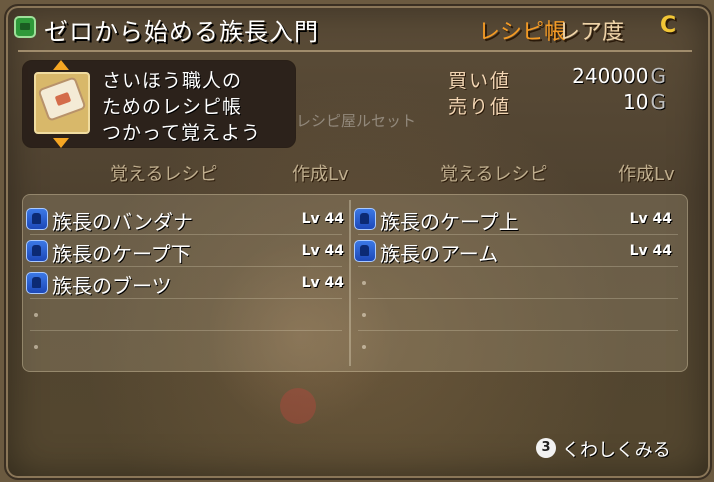  Describe the element at coordinates (61, 143) in the screenshot. I see `scroll-down-arrow-icon` at that location.